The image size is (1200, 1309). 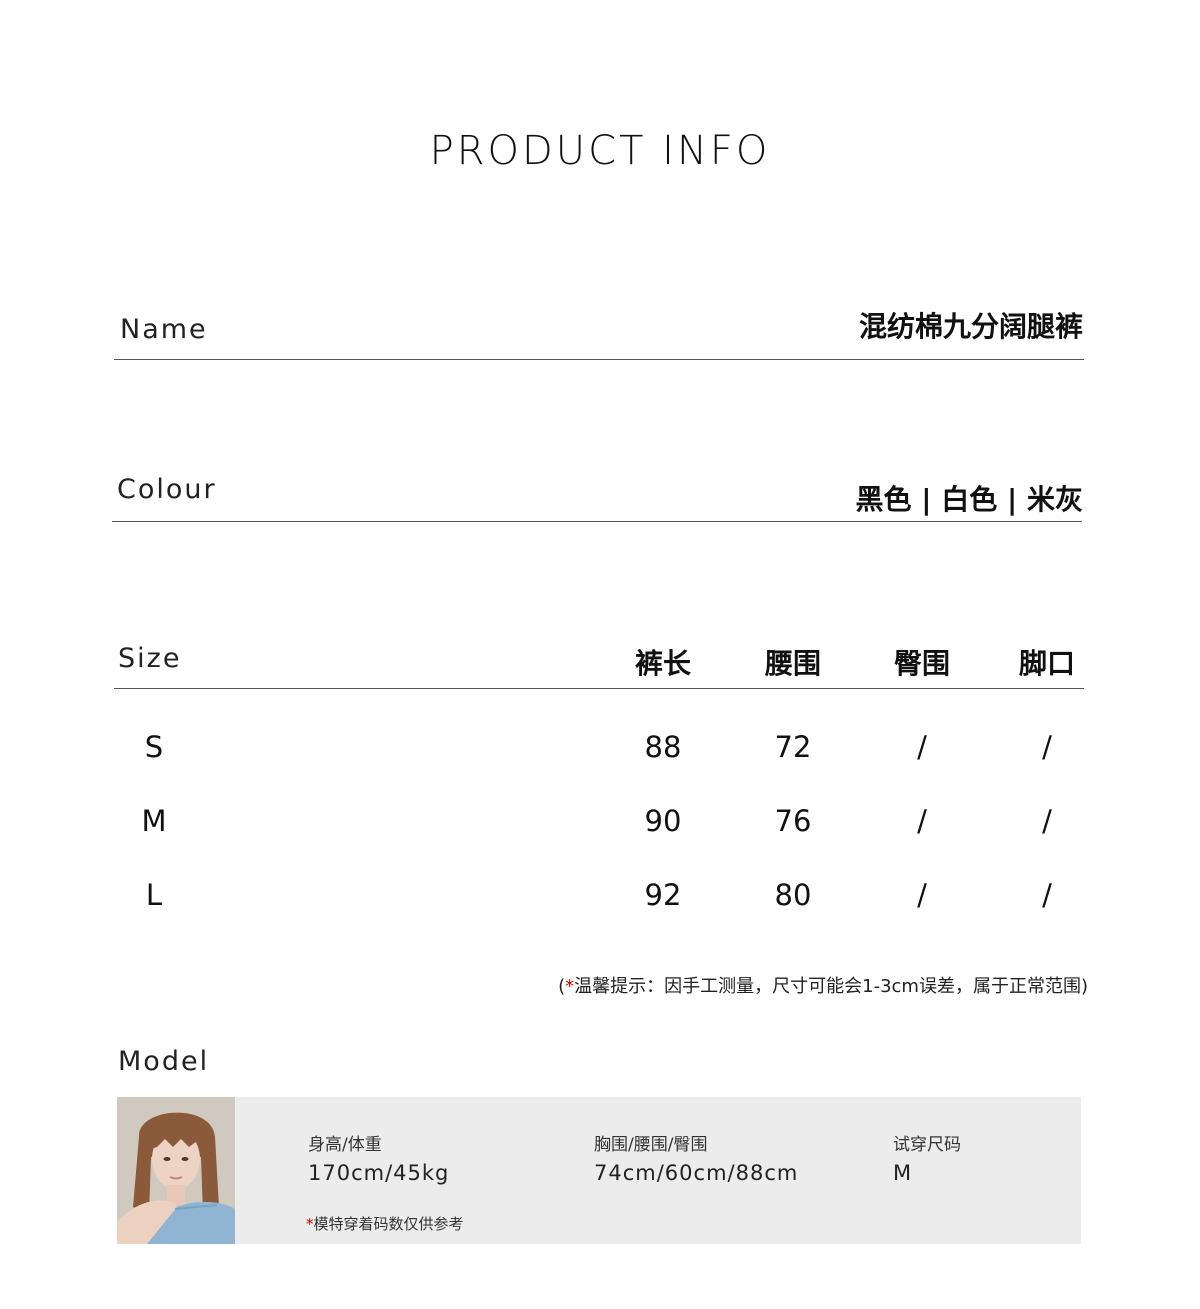 I want to click on model-note-star: *, so click(x=310, y=1224).